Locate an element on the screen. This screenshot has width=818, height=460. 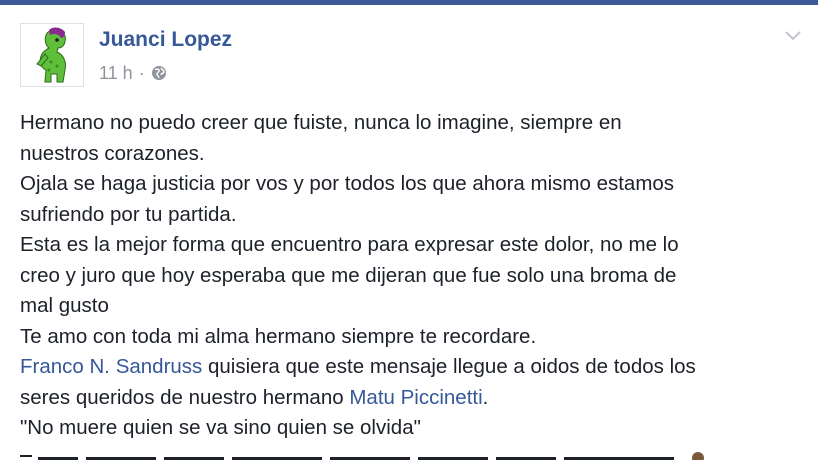
cartoon-avatar-icon is located at coordinates (52, 55).